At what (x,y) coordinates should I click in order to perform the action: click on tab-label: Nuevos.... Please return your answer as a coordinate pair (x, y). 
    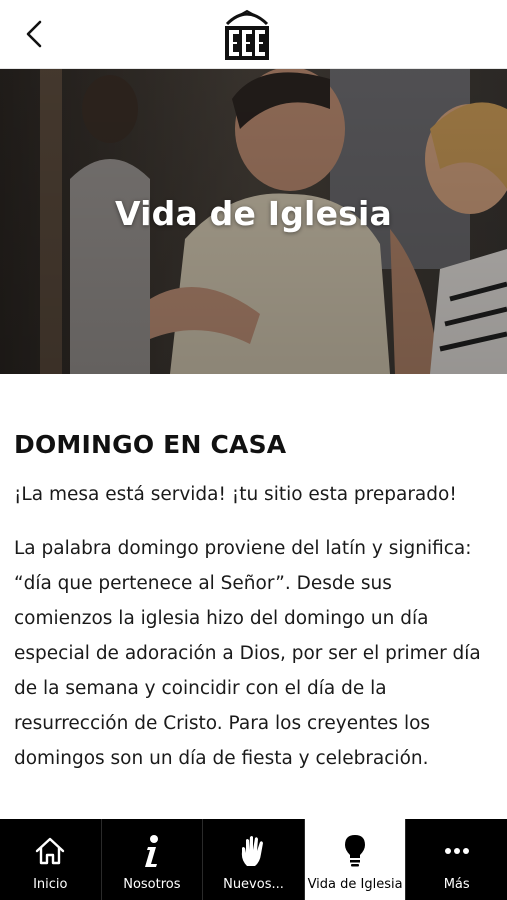
    Looking at the image, I should click on (253, 884).